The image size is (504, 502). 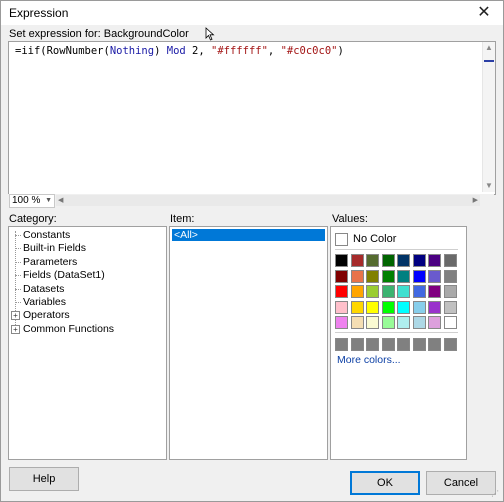 I want to click on tree-item: Datasets, so click(x=87, y=289).